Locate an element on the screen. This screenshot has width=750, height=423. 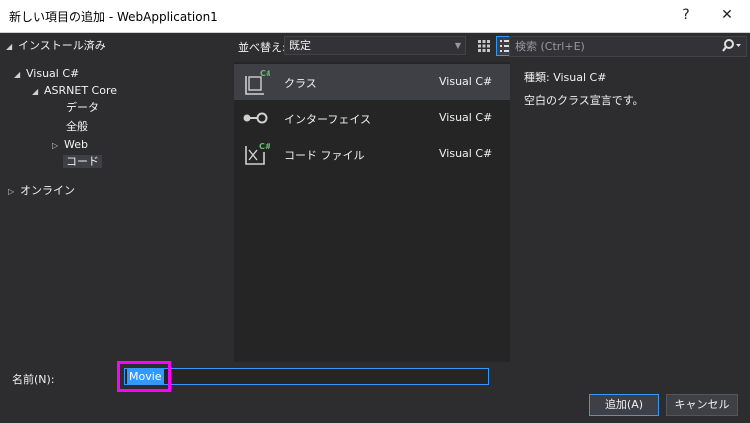
code-file-icon: C# is located at coordinates (257, 153).